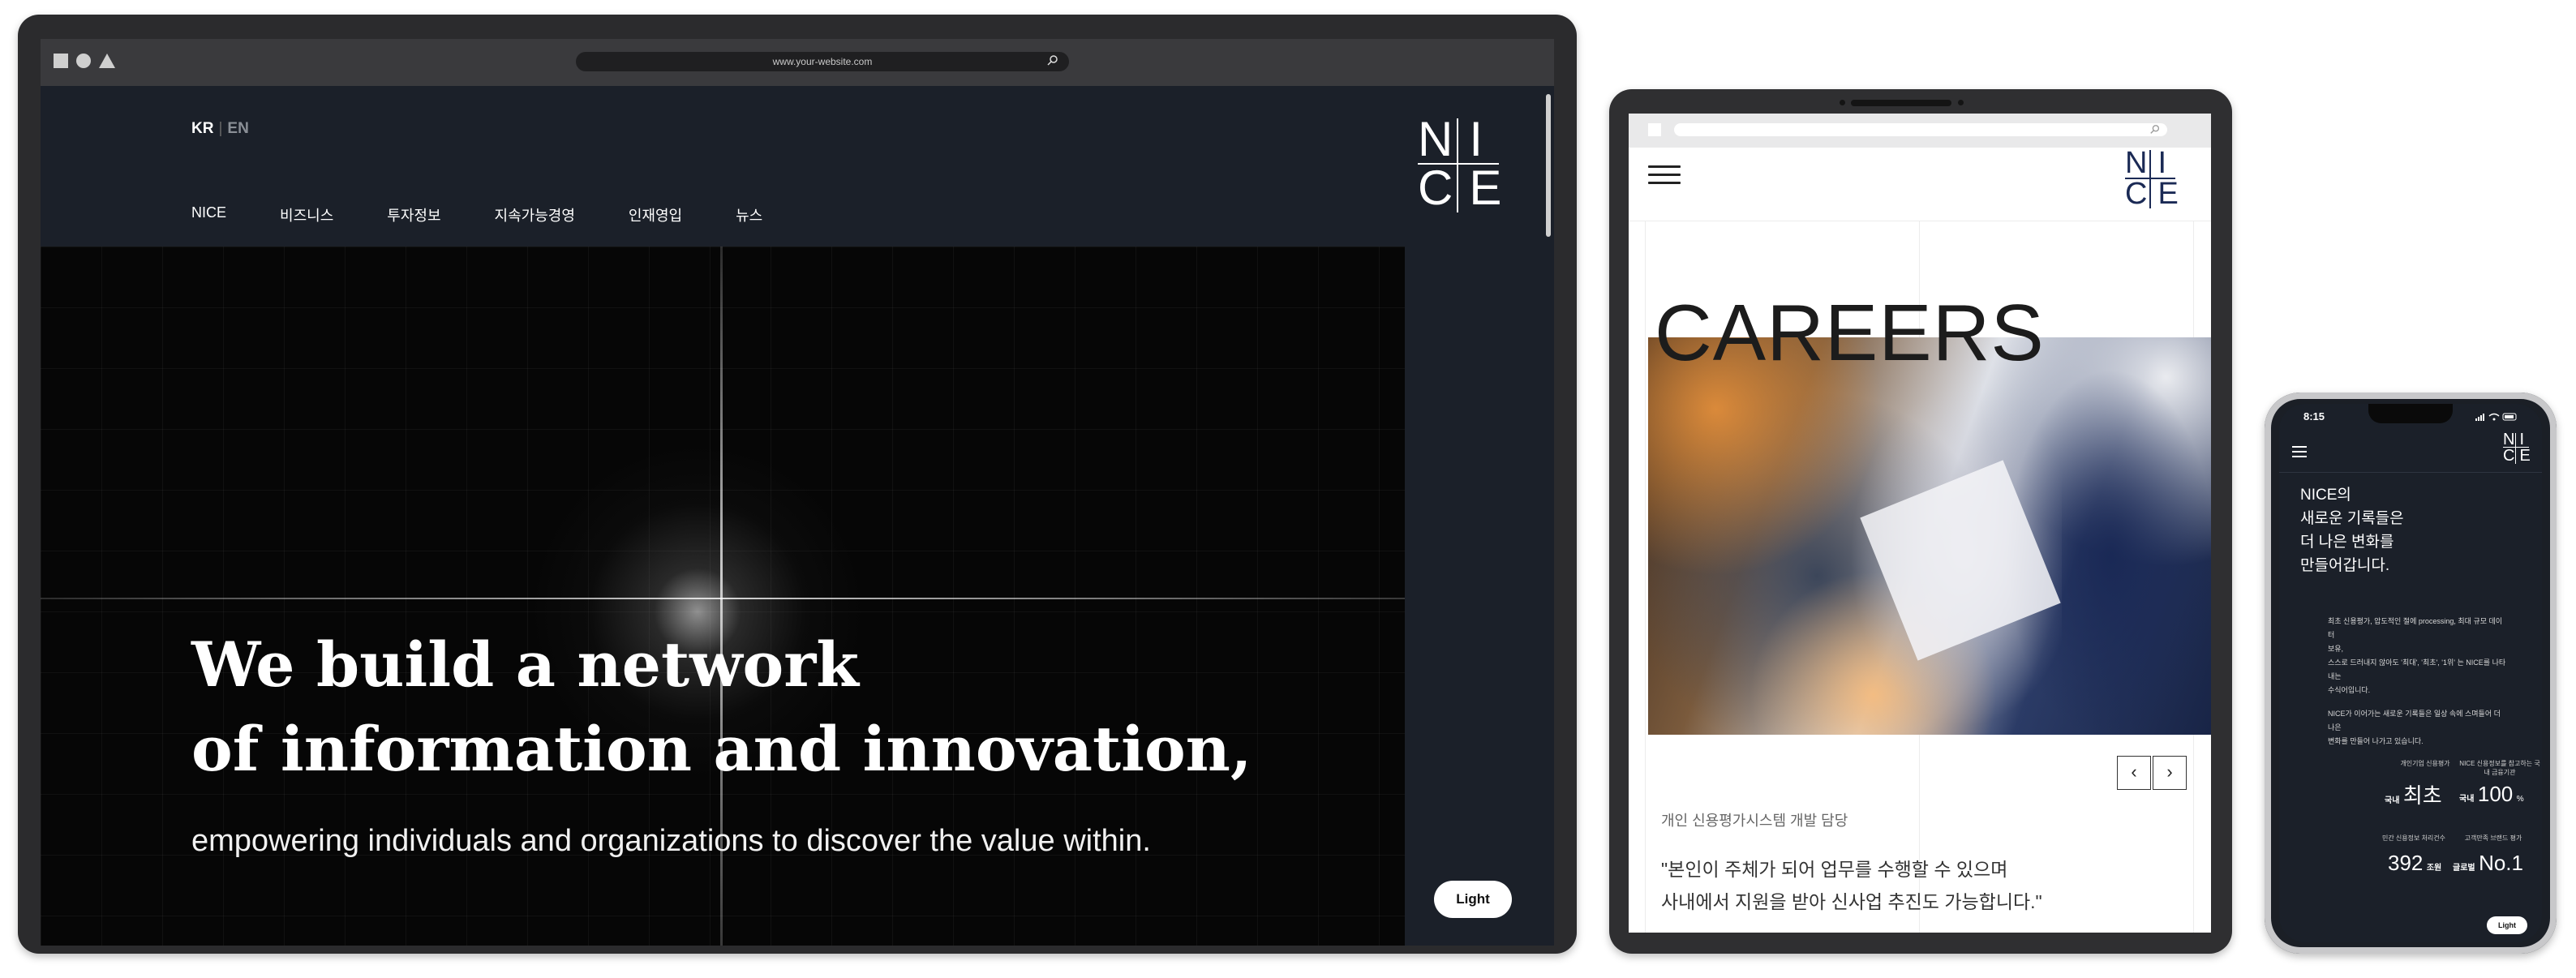  What do you see at coordinates (413, 214) in the screenshot?
I see `nav-item-investor: 투자정보` at bounding box center [413, 214].